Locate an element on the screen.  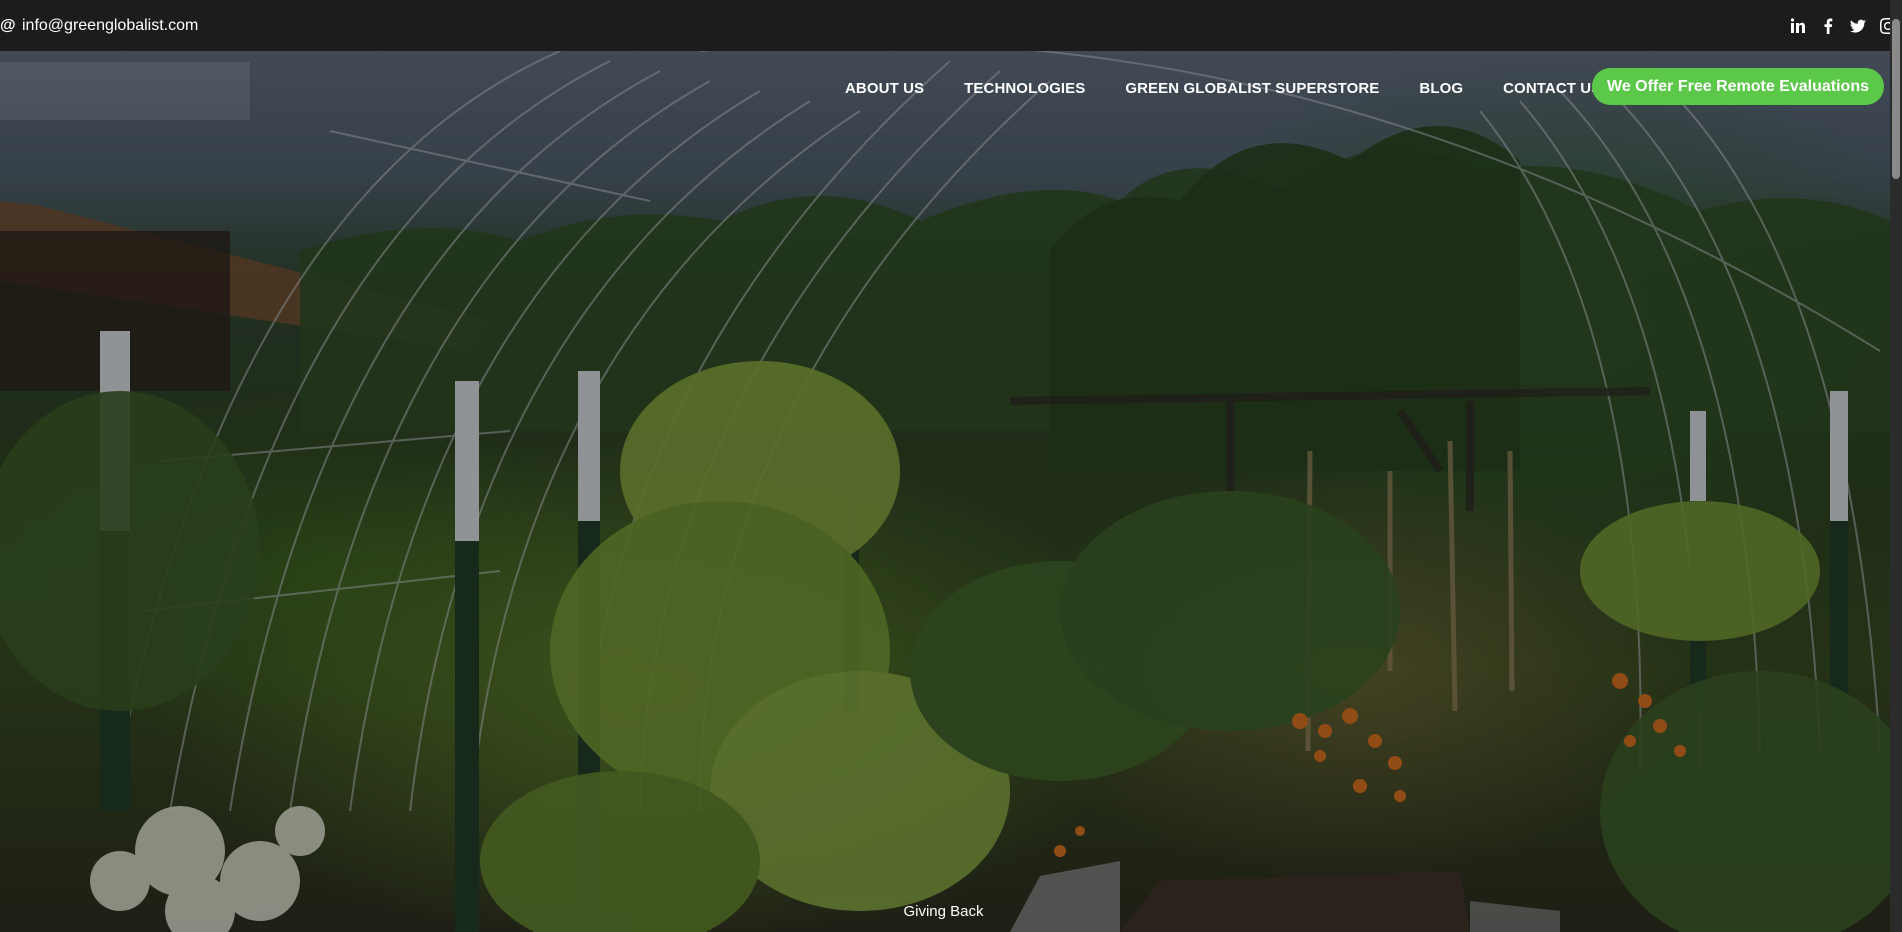
nav-contact-us: CONTACT US is located at coordinates (1552, 88).